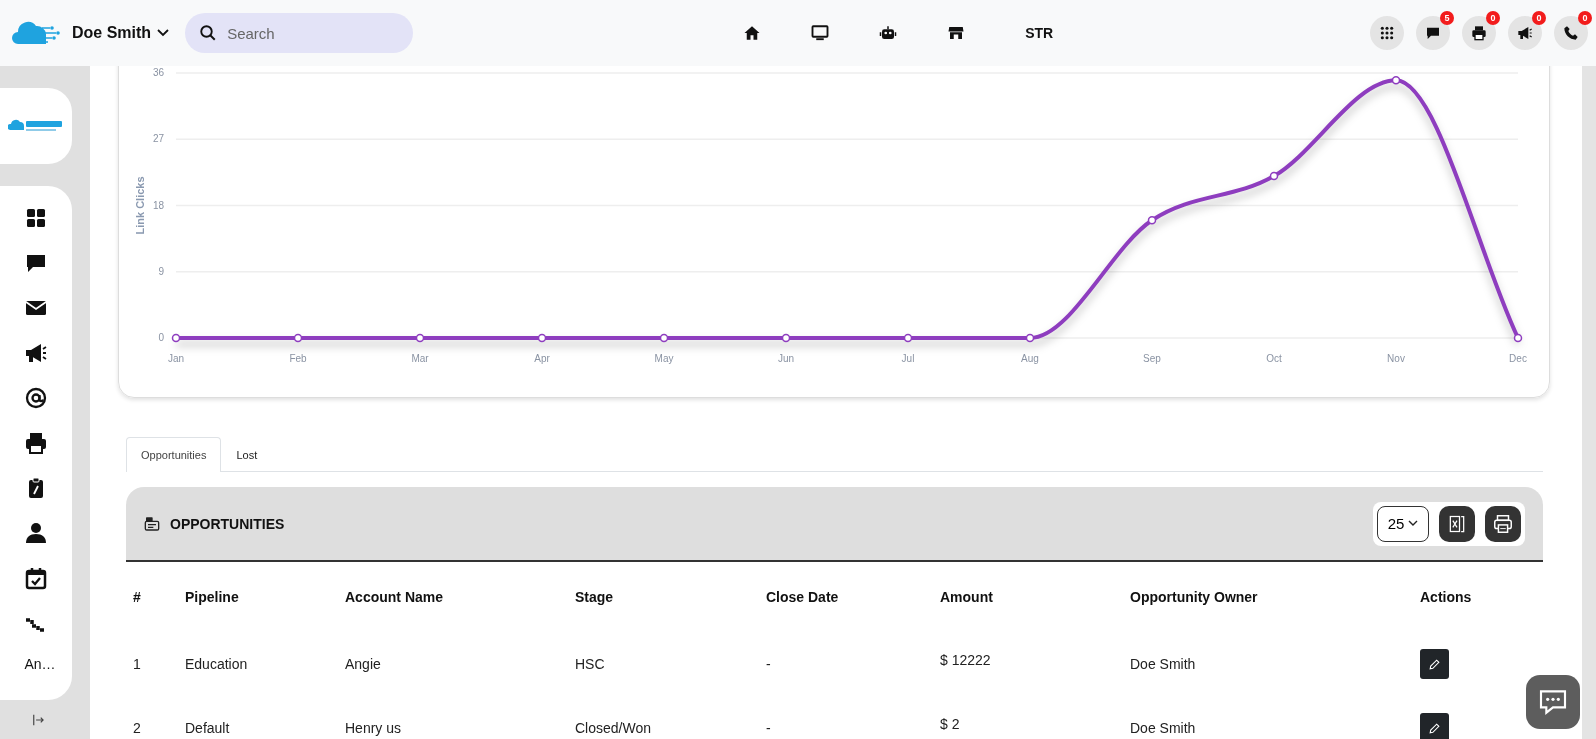 The height and width of the screenshot is (739, 1596). Describe the element at coordinates (1553, 702) in the screenshot. I see `chat-button` at that location.